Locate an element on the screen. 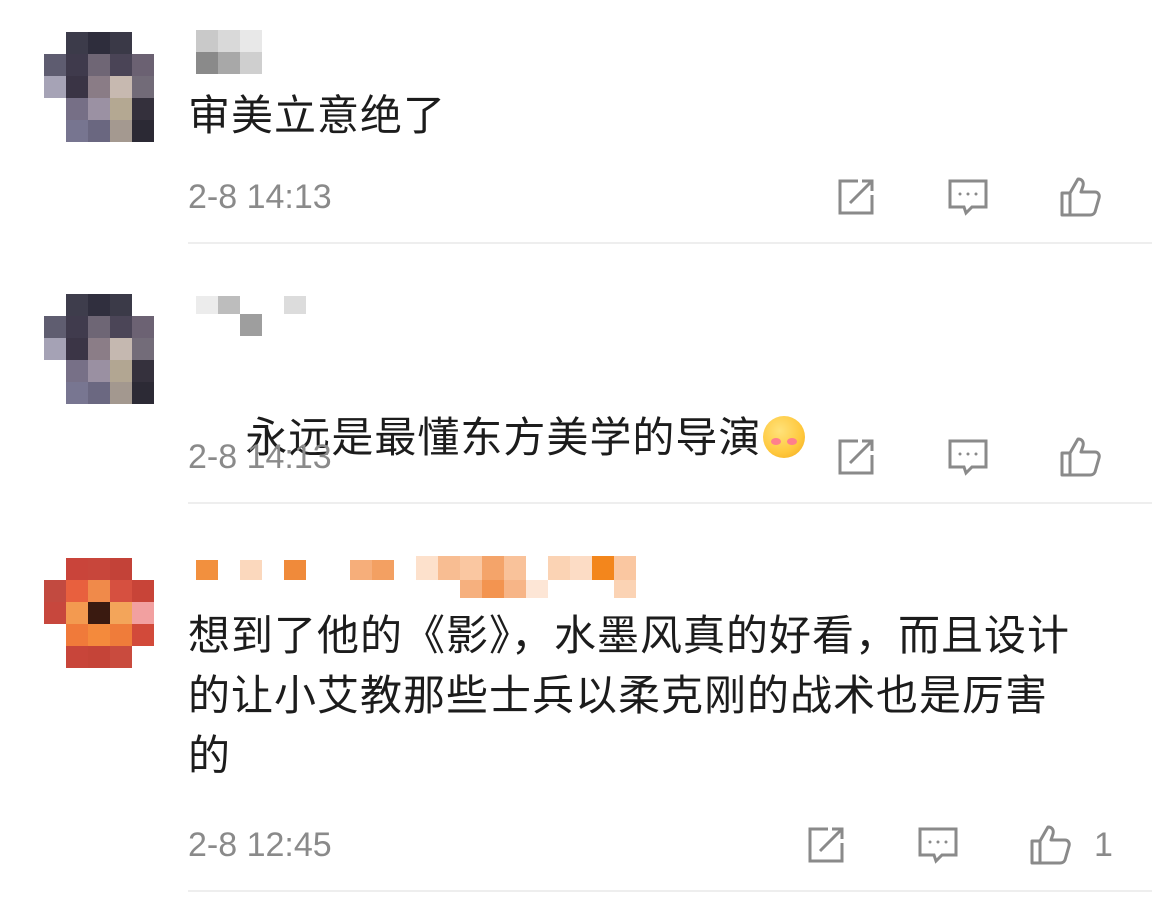 The image size is (1152, 908). comment-time: 2-8 12:45 is located at coordinates (260, 845).